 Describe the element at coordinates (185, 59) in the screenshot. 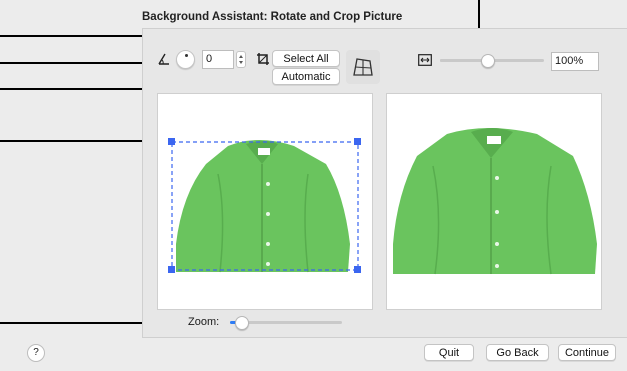

I see `rotation-dial` at that location.